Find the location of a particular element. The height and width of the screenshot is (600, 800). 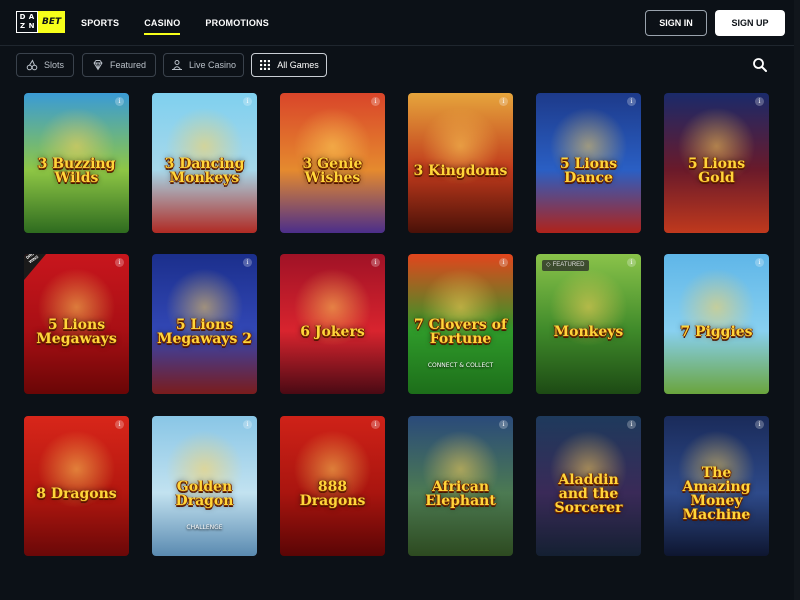

game-tile: Monkeys ◇ FEATURED i is located at coordinates (588, 324).